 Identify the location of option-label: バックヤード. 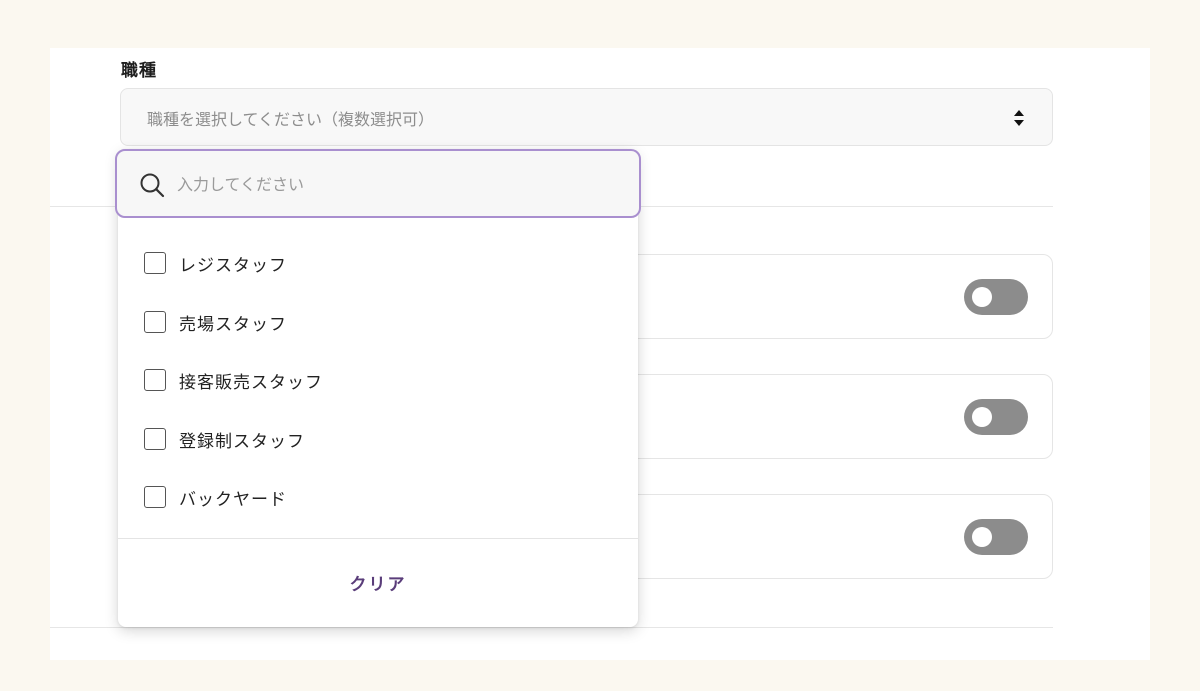
(233, 499).